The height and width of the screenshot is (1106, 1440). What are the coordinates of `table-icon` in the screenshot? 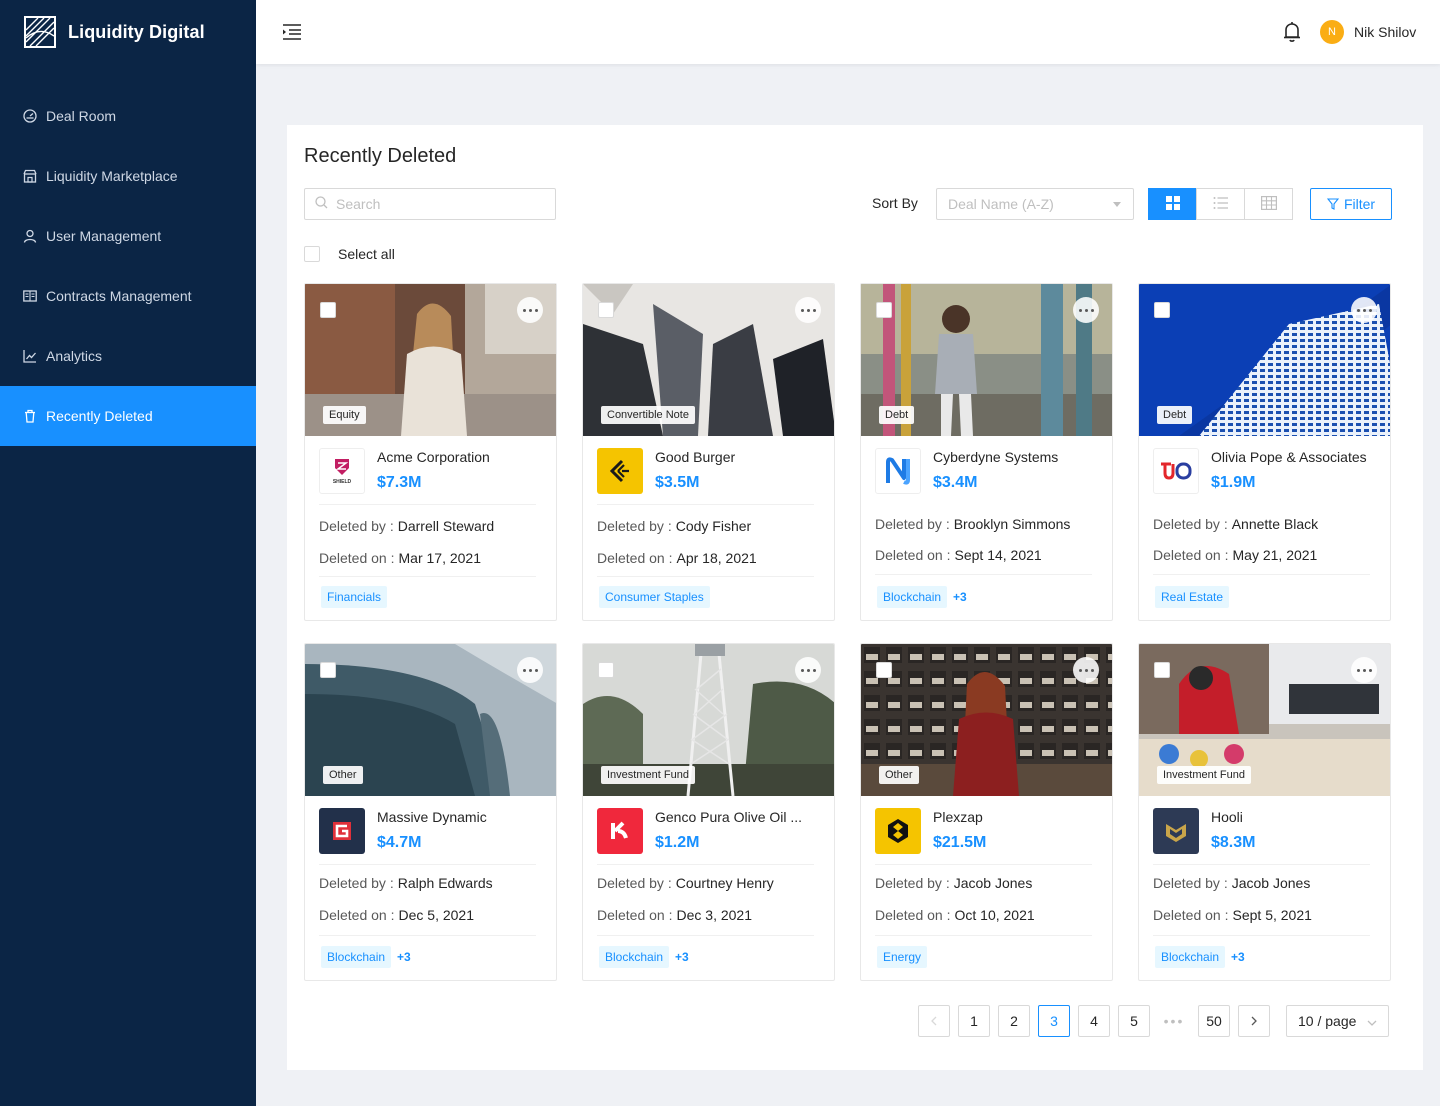 It's located at (1268, 204).